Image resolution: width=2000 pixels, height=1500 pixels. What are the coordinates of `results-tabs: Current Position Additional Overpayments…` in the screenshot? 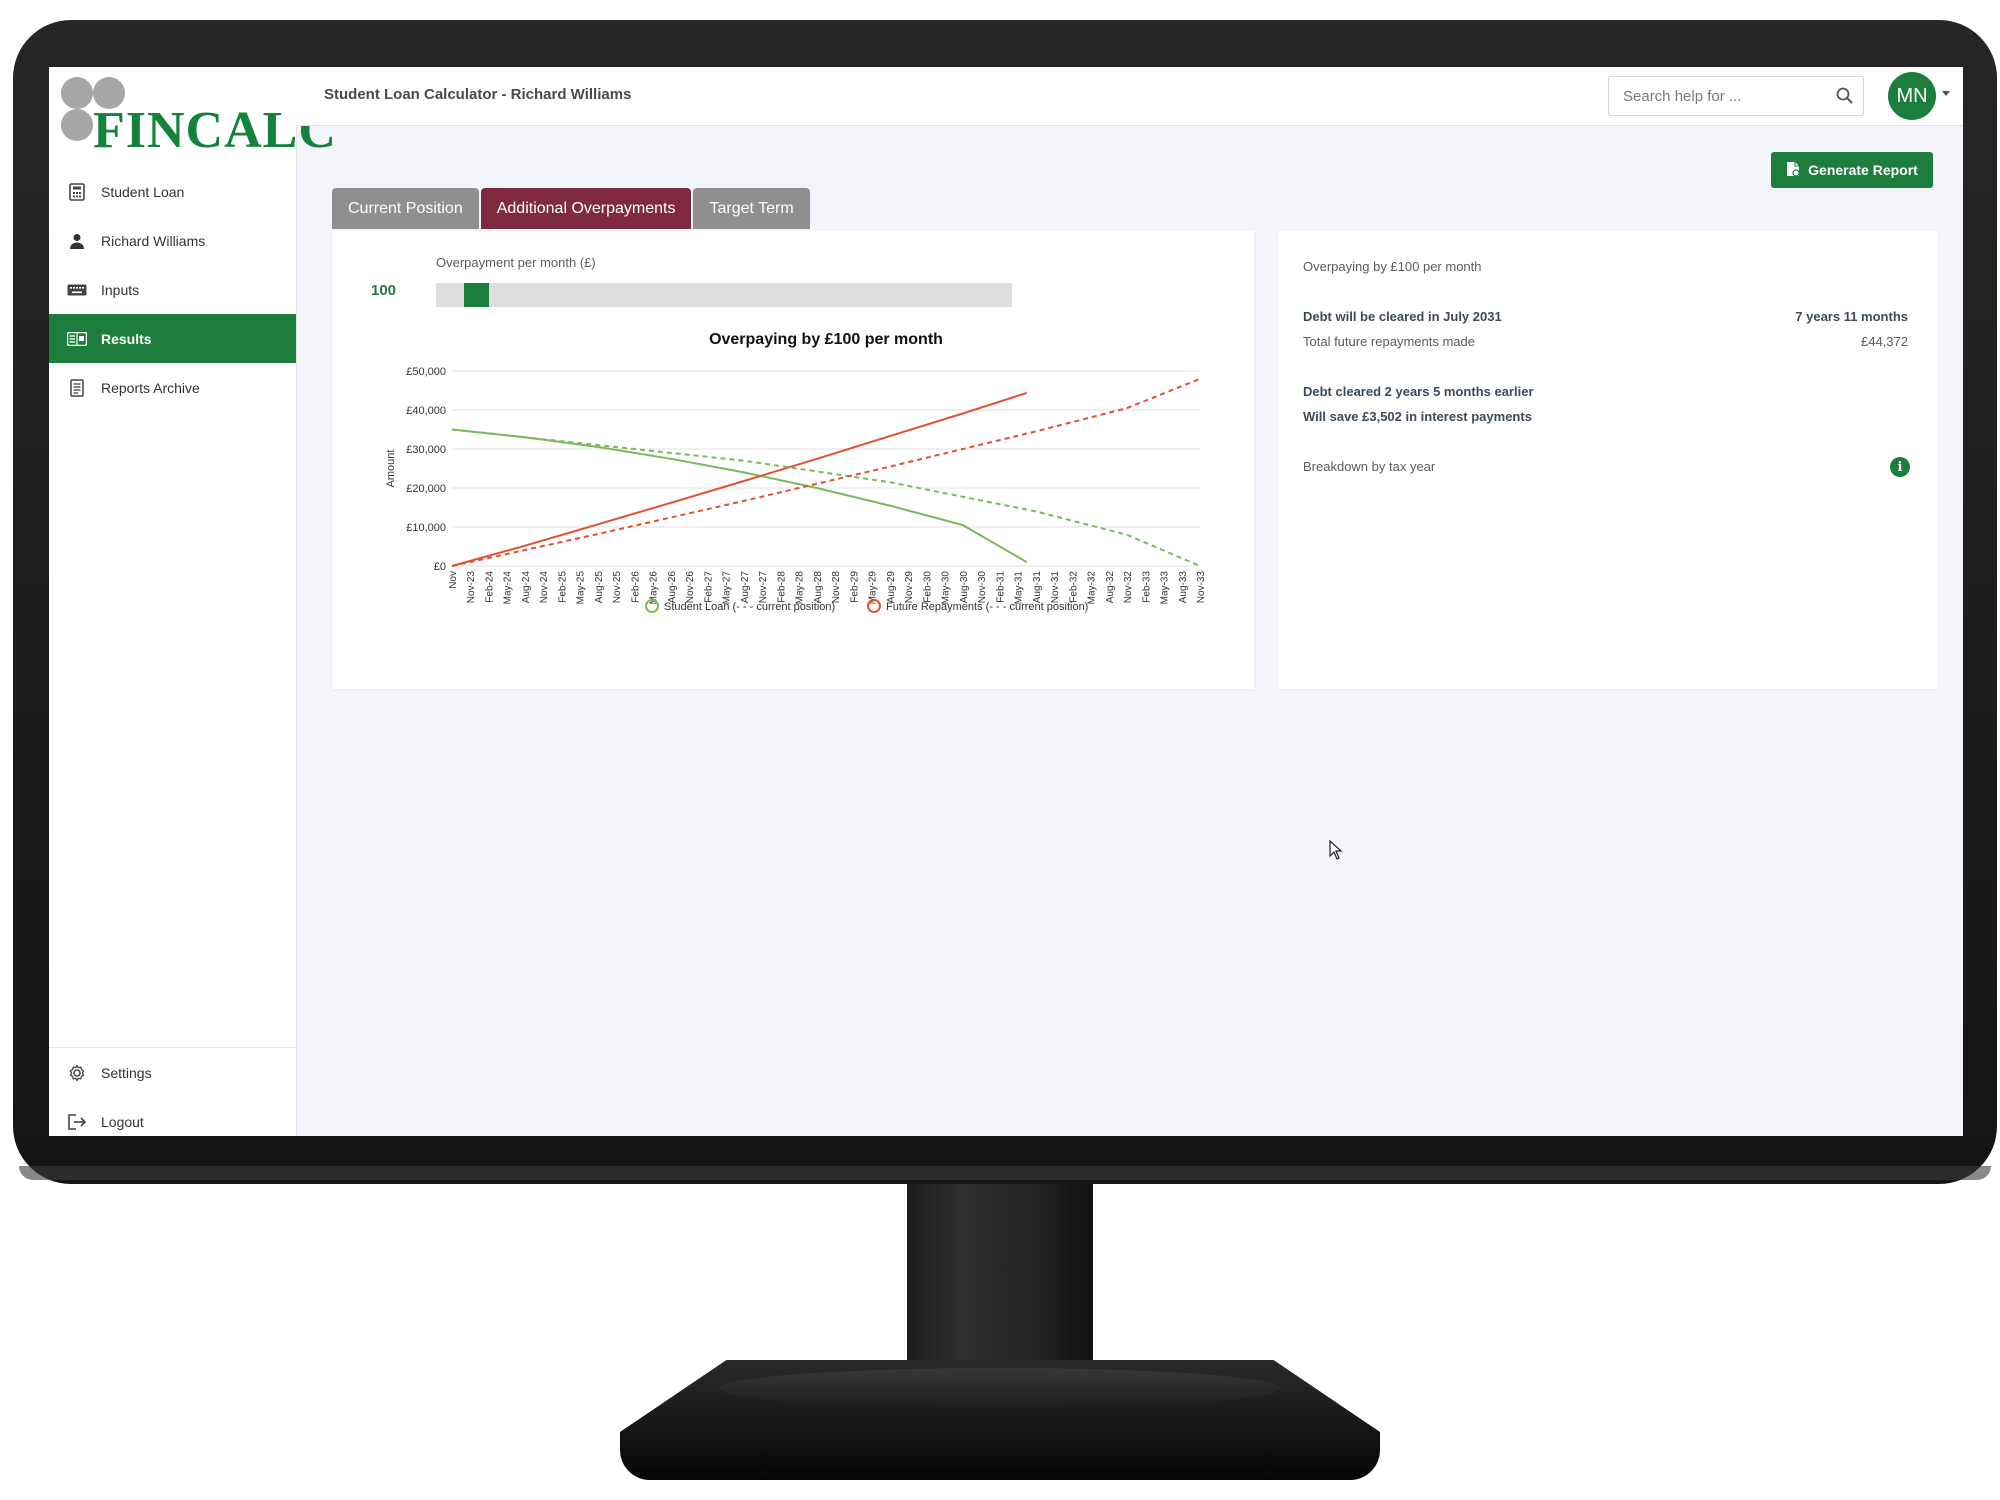 It's located at (571, 208).